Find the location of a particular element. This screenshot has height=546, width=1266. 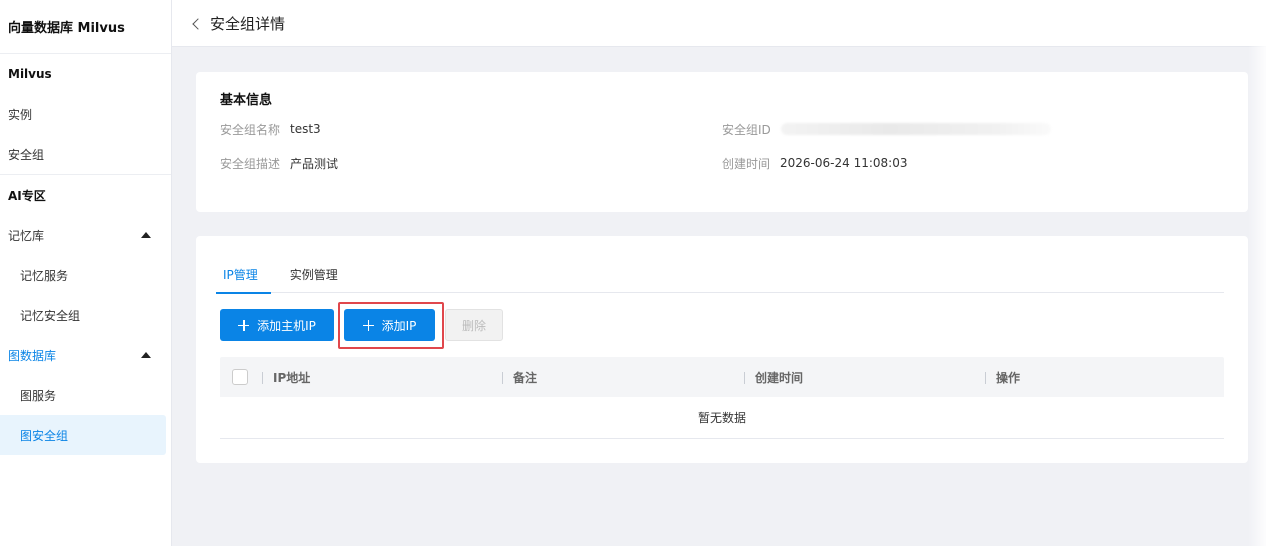

field-id-label: 安全组ID is located at coordinates (746, 129).